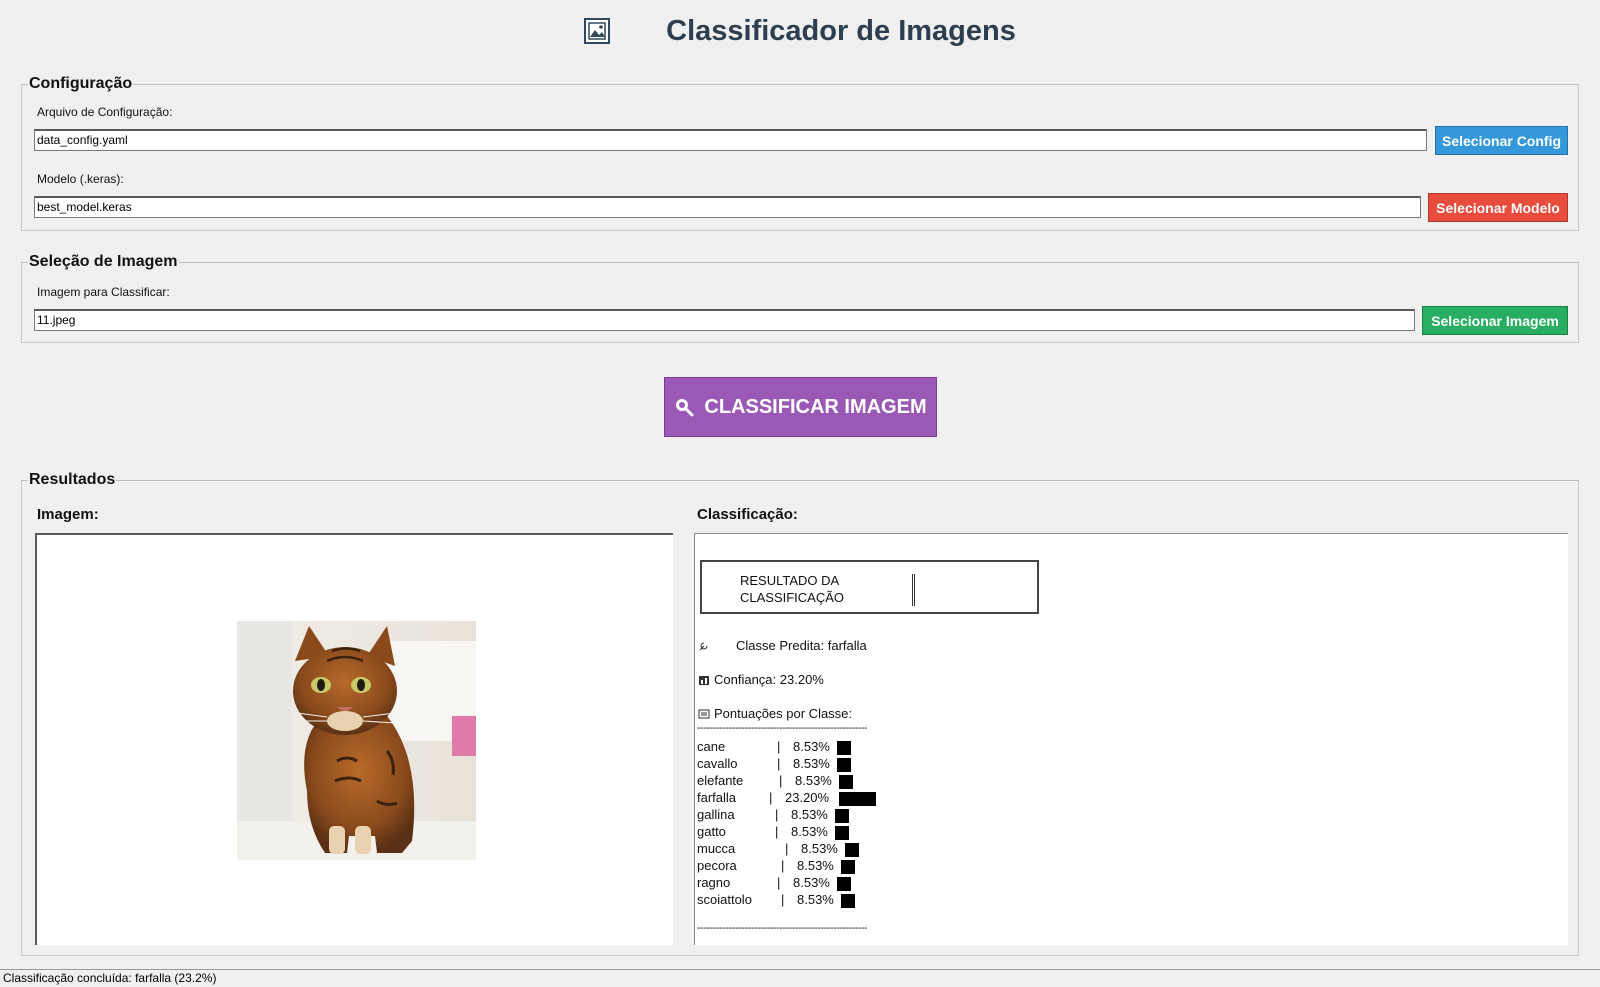 The width and height of the screenshot is (1600, 987). Describe the element at coordinates (103, 292) in the screenshot. I see `image-file-label: Imagem para Classificar:` at that location.